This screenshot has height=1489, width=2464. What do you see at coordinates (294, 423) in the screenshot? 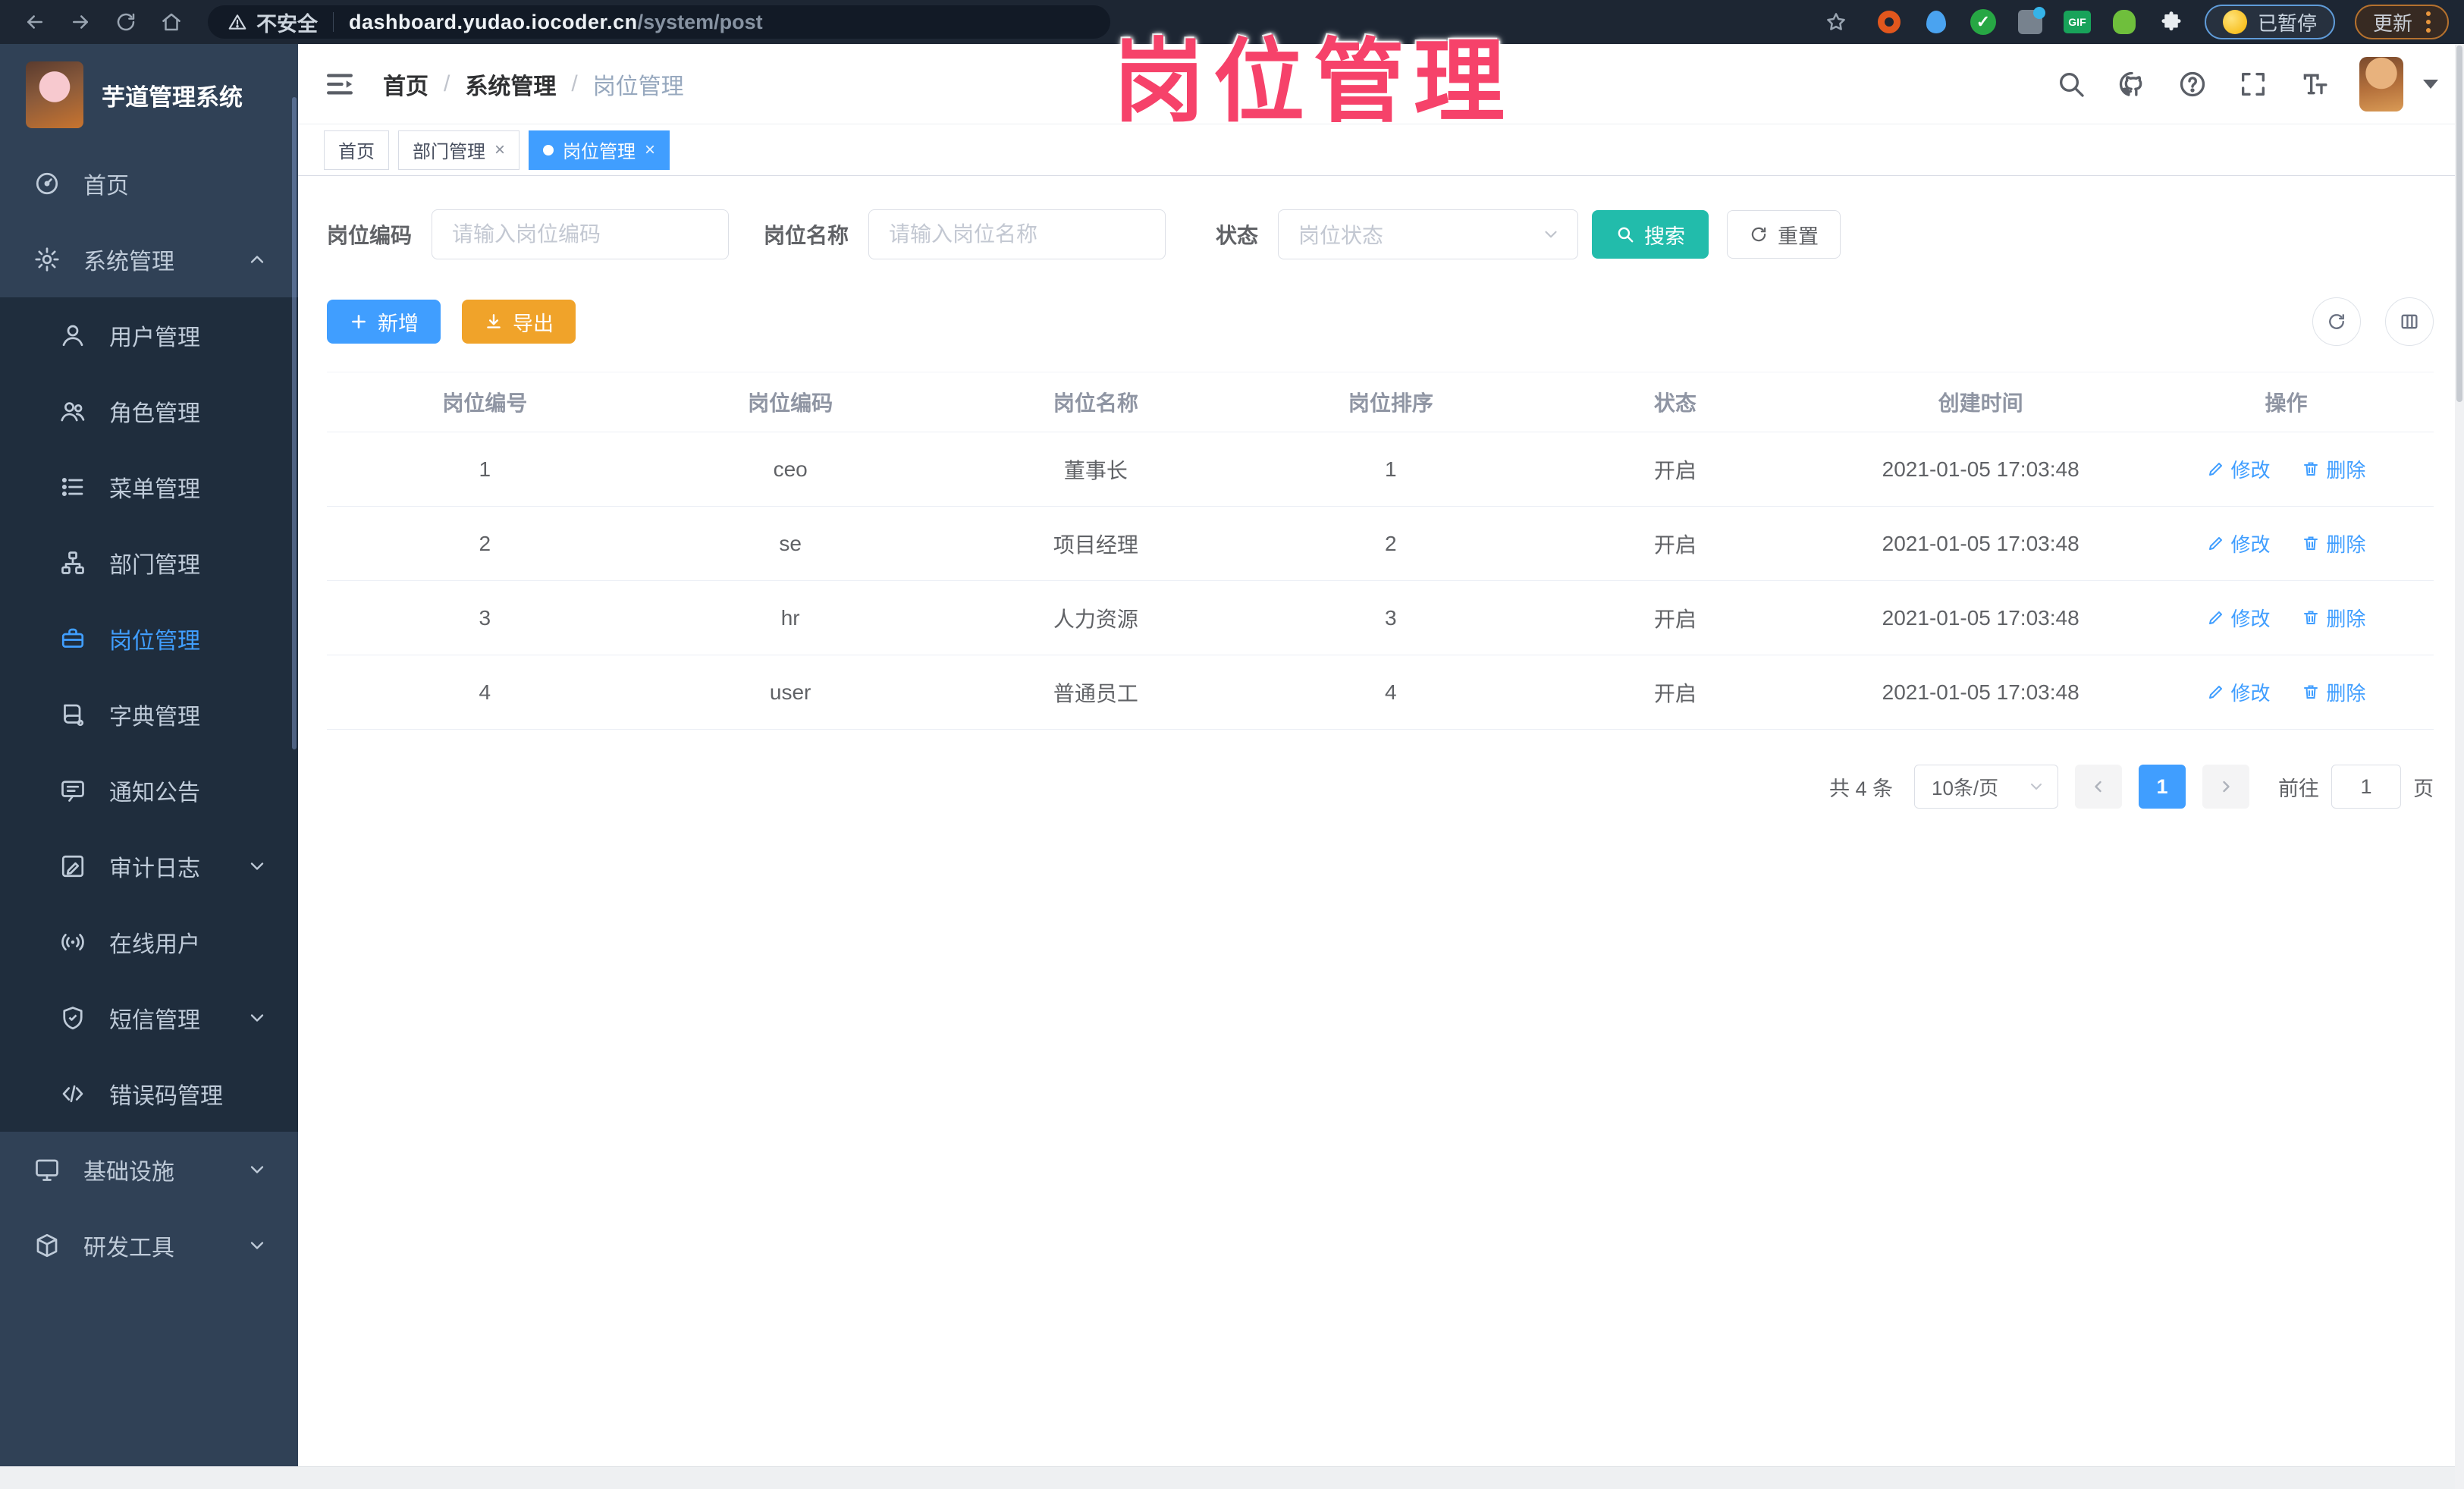
I see `sidebar-scrollbar` at bounding box center [294, 423].